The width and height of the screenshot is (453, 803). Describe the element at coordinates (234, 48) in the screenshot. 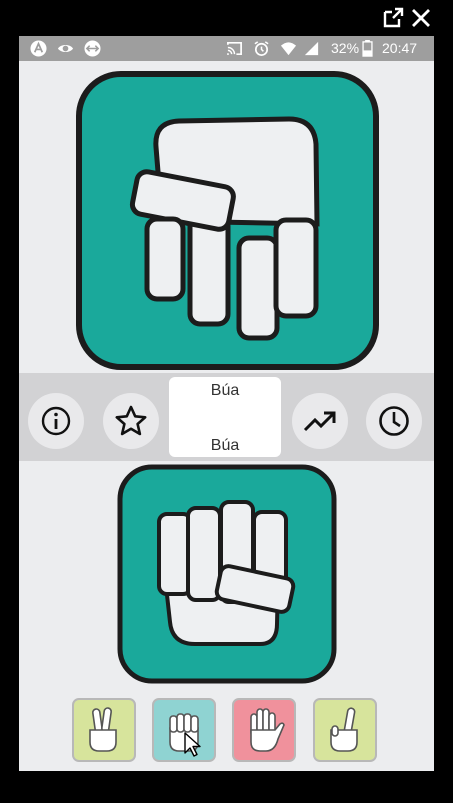

I see `cast-icon` at that location.